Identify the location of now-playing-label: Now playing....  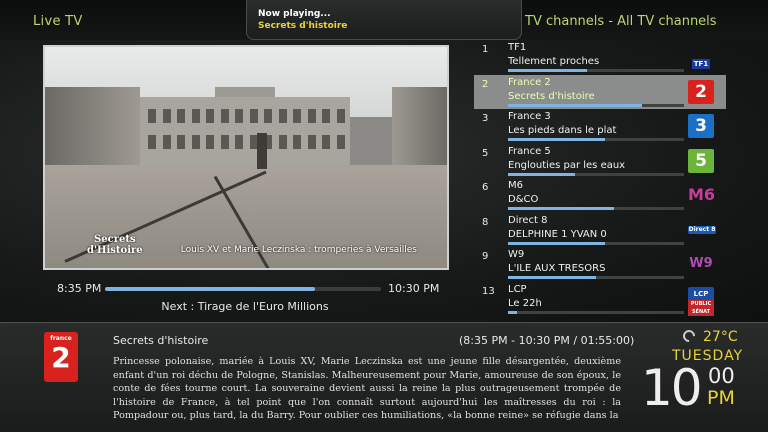
(294, 14).